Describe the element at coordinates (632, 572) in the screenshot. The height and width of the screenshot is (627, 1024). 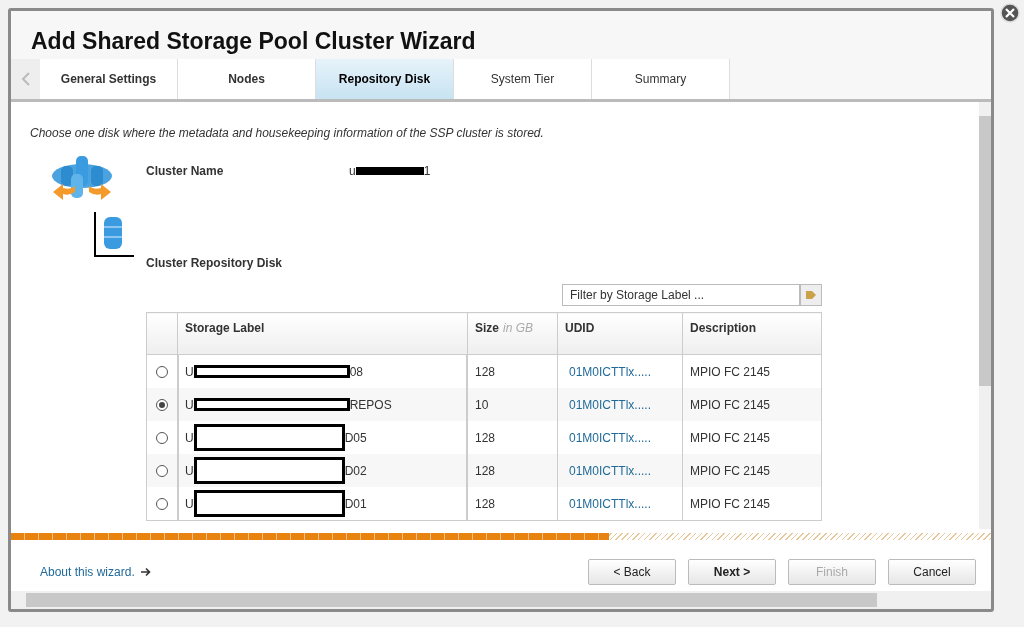
I see `wizard-button: < Back` at that location.